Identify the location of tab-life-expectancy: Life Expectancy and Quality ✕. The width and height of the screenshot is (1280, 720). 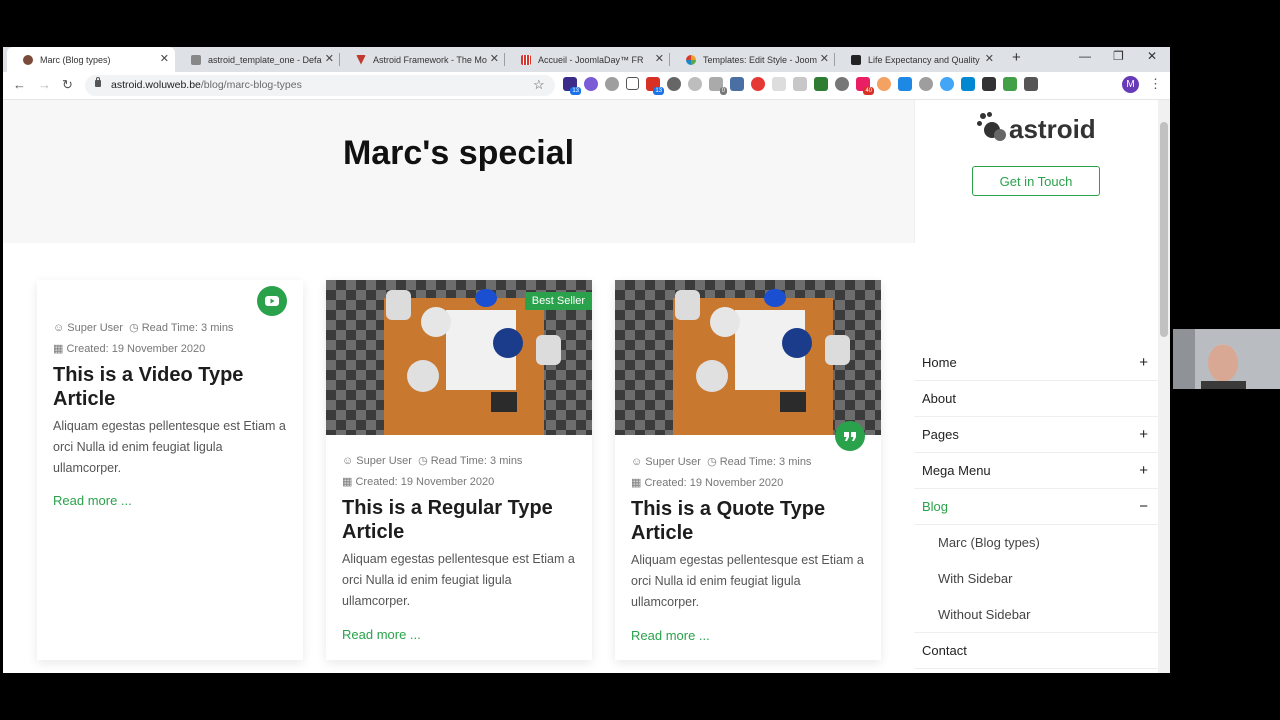
(917, 59).